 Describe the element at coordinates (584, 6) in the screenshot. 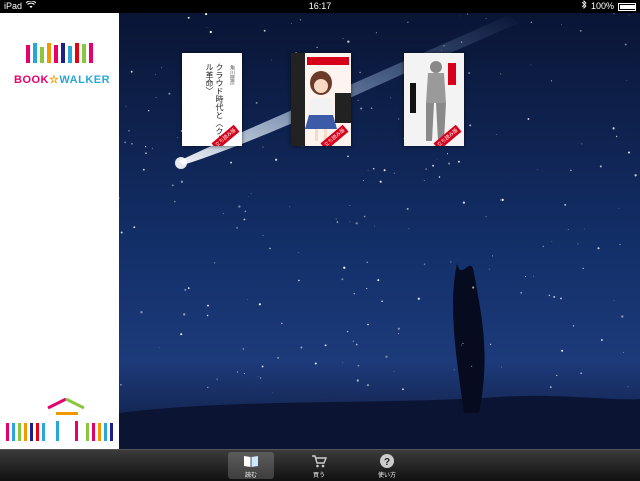

I see `bluetooth-icon` at that location.